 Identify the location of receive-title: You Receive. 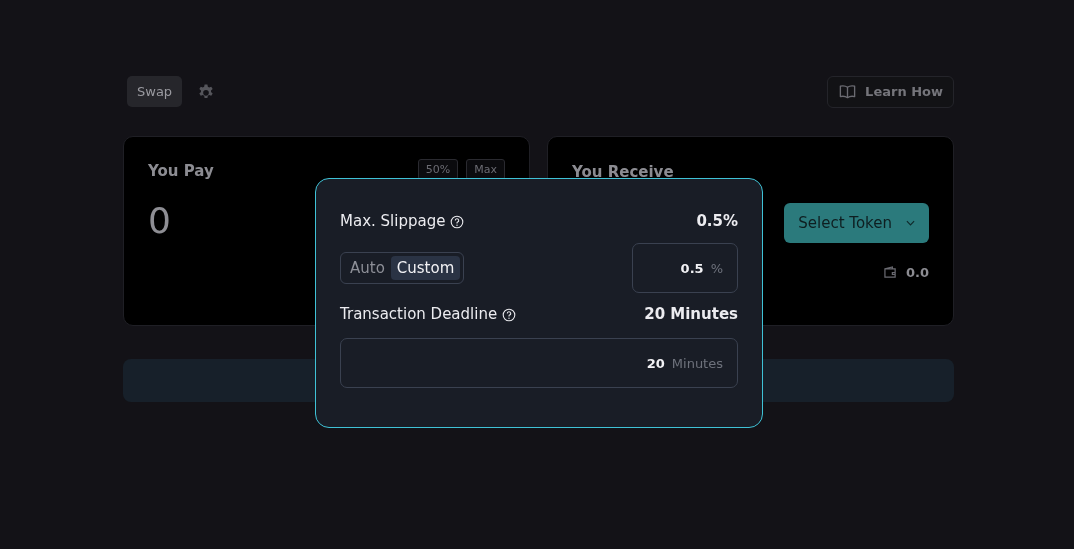
(623, 172).